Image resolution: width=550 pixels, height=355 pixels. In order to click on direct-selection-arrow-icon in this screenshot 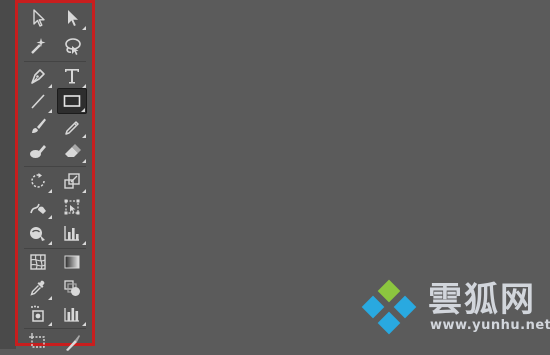, I will do `click(73, 18)`.